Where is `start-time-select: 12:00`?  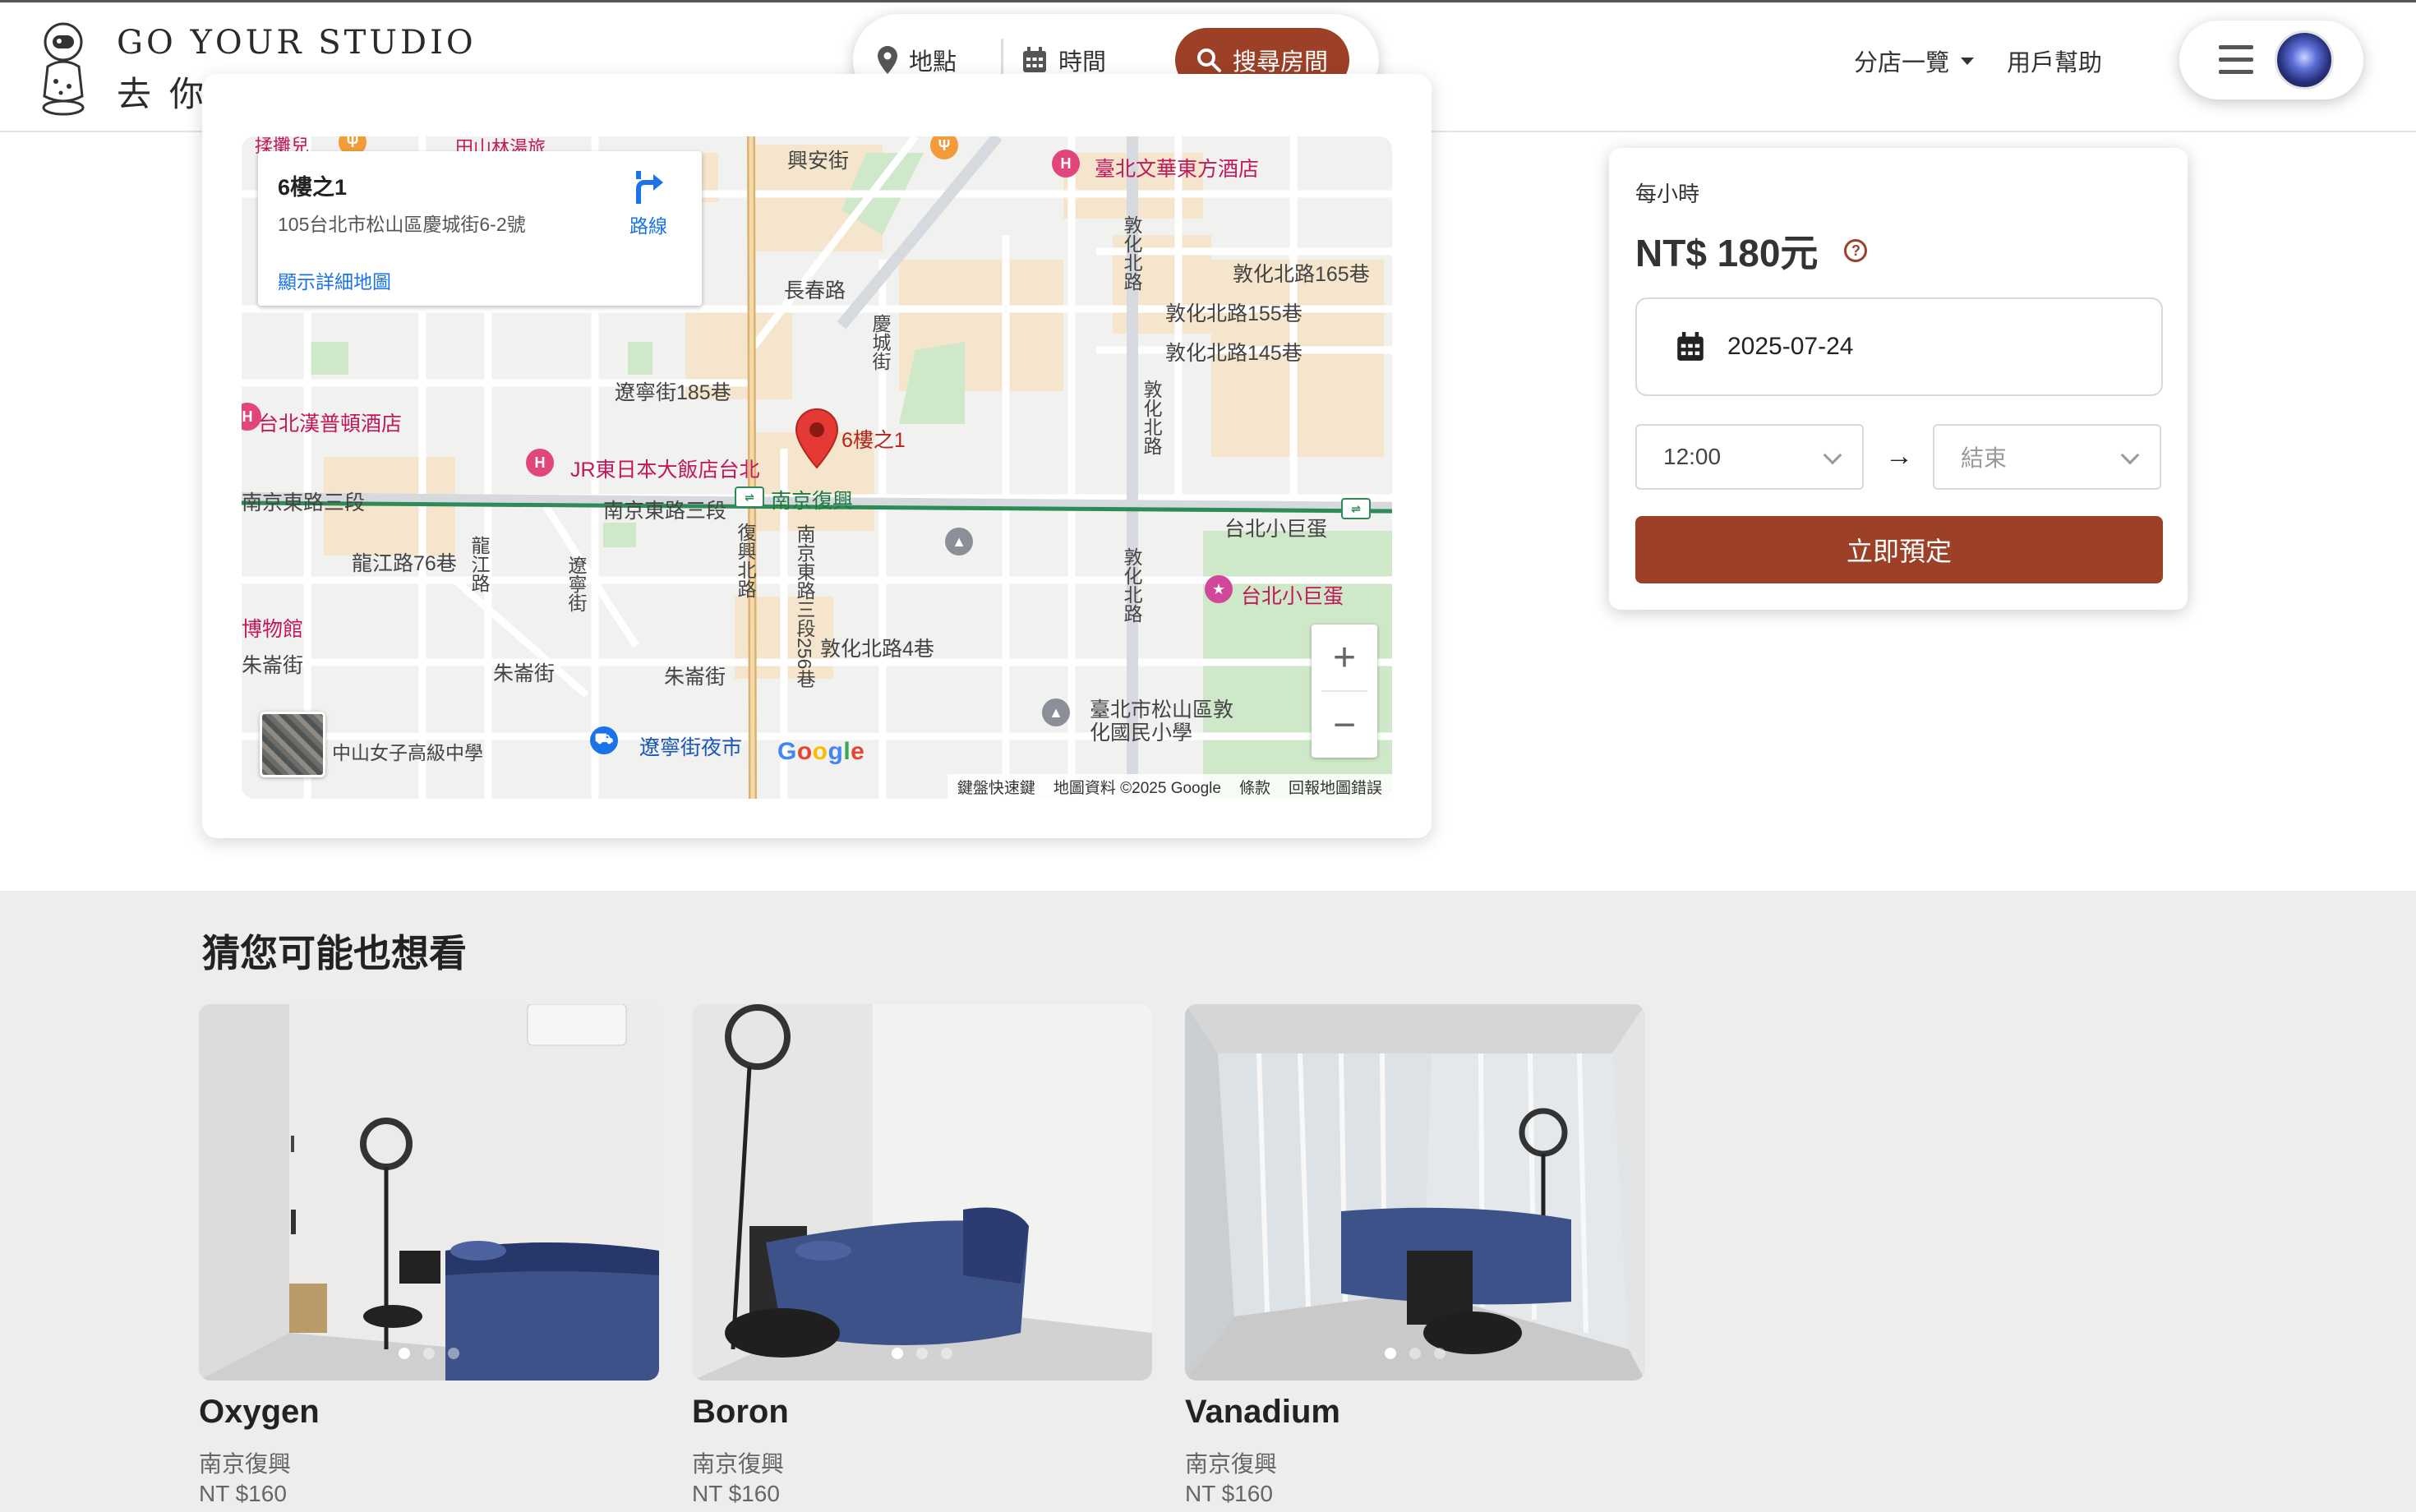 start-time-select: 12:00 is located at coordinates (1750, 457).